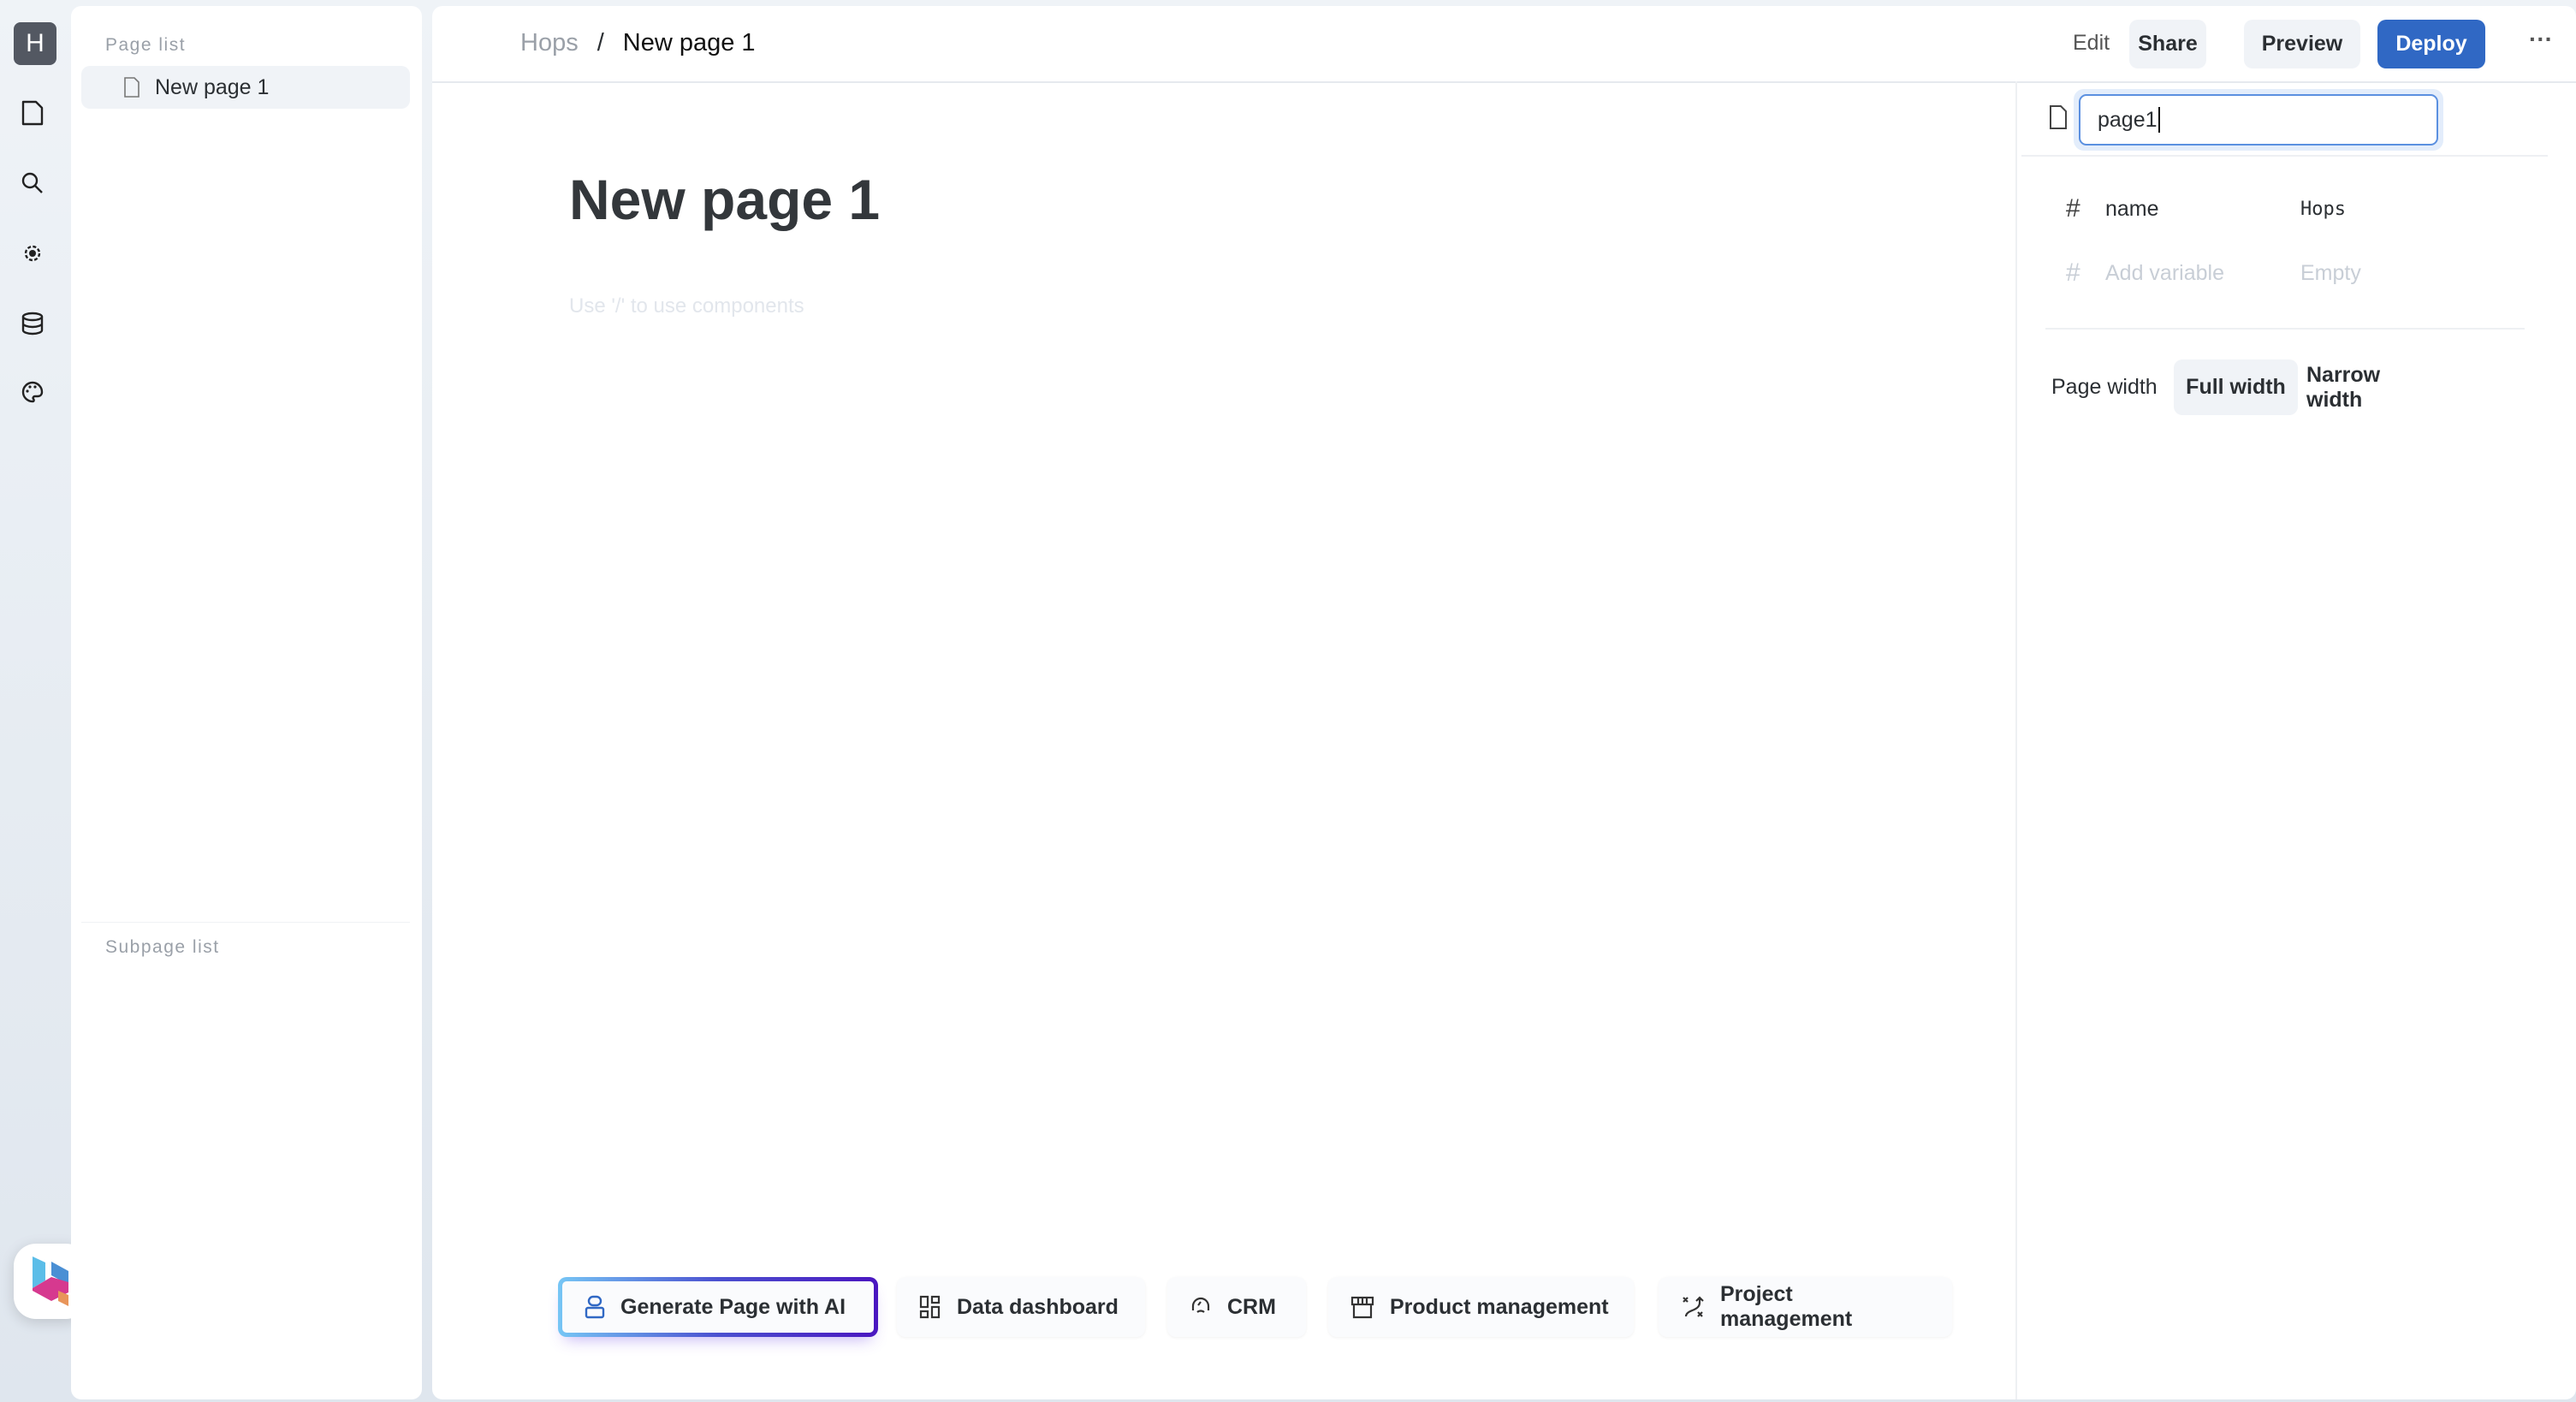  I want to click on breadcrumb-current: New page 1, so click(689, 42).